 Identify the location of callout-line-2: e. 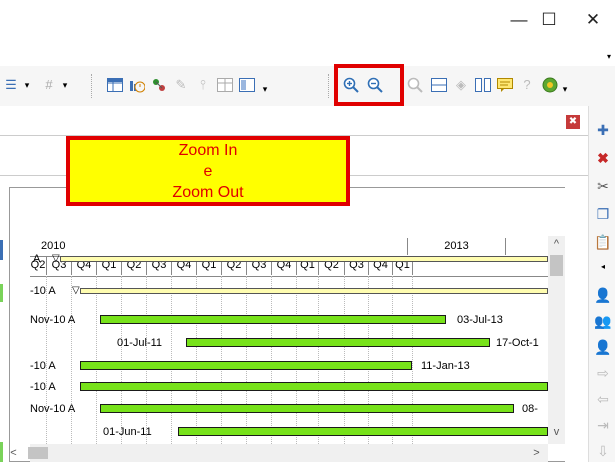
(208, 171).